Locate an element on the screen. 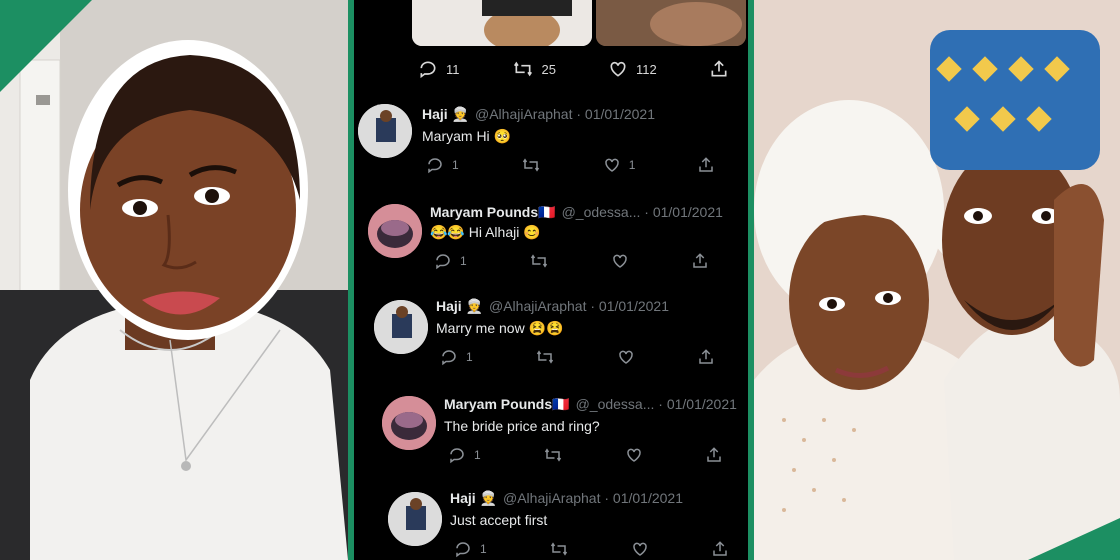  tweet-text: 😂😂 Hi Alhaji 😊 is located at coordinates (485, 232).